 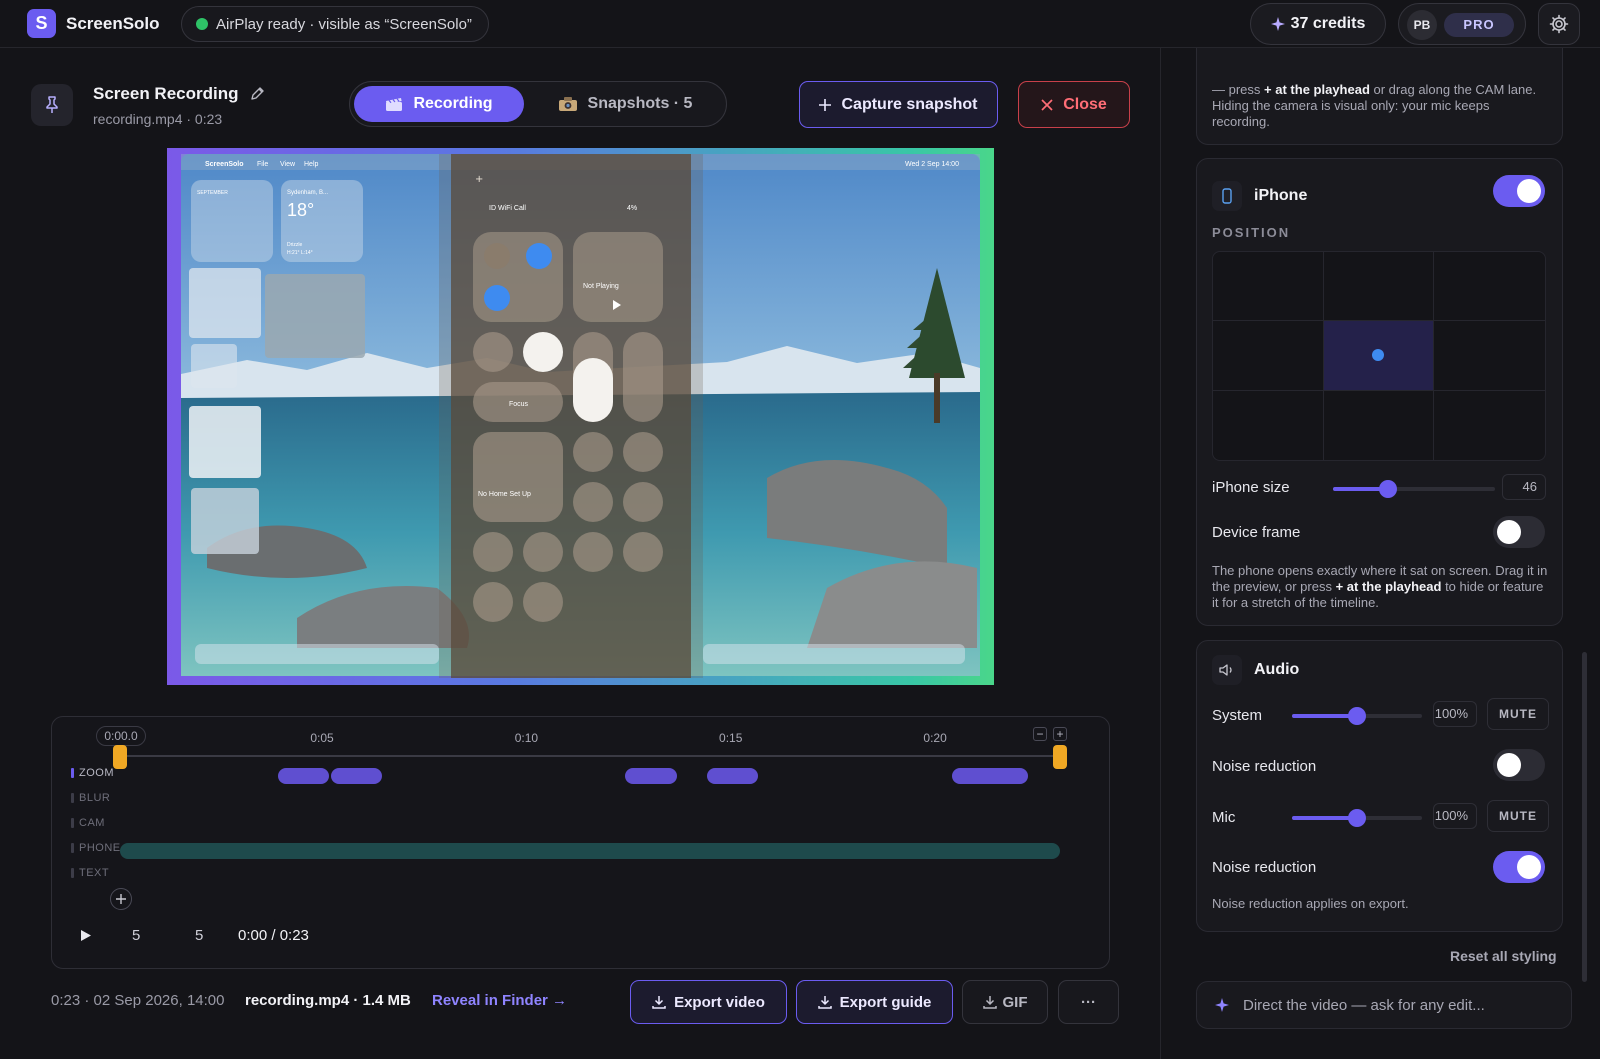 I want to click on tab-snapshots: Snapshots · 5, so click(x=625, y=104).